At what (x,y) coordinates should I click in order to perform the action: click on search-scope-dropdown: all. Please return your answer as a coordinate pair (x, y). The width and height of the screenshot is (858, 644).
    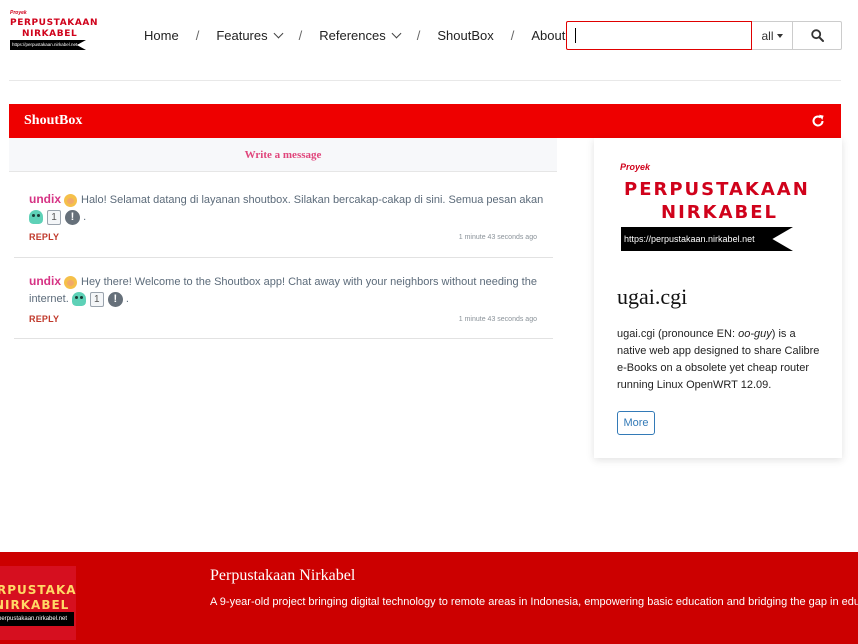
    Looking at the image, I should click on (772, 35).